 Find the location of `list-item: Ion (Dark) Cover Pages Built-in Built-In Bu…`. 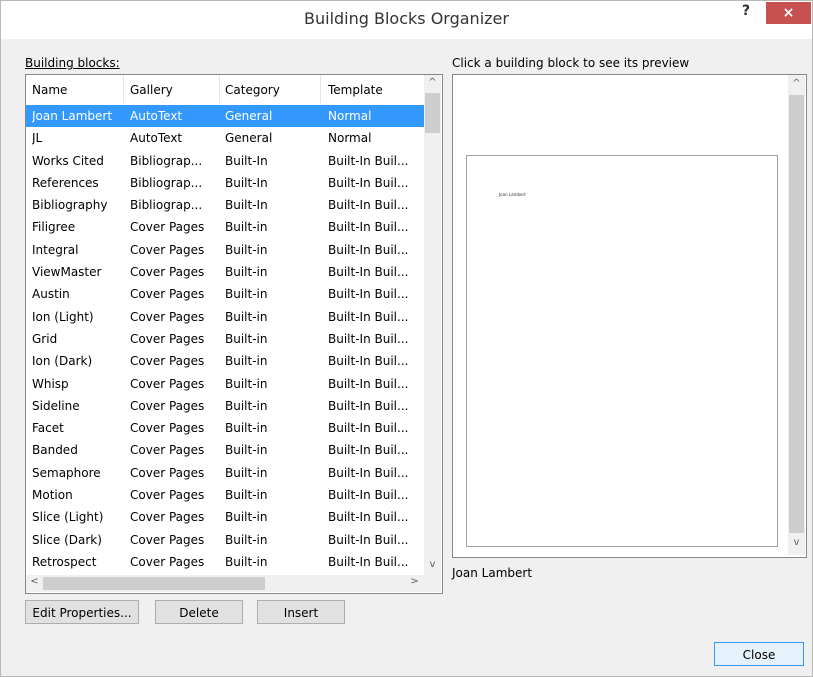

list-item: Ion (Dark) Cover Pages Built-in Built-In Bu… is located at coordinates (225, 361).